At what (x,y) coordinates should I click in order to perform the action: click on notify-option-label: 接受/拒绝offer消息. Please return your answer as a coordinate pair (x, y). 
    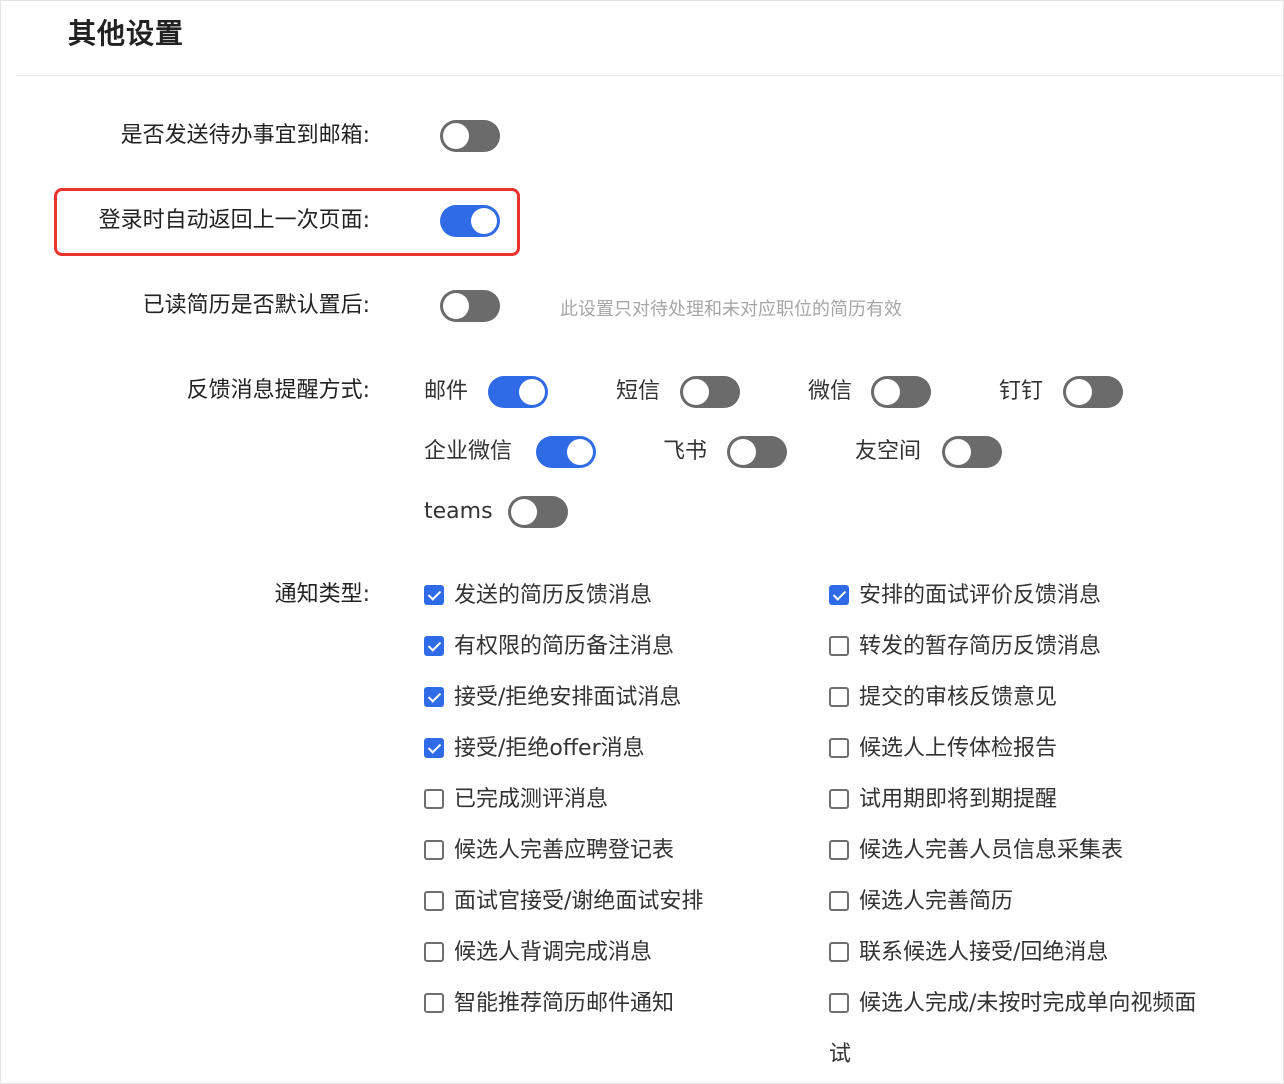
    Looking at the image, I should click on (549, 748).